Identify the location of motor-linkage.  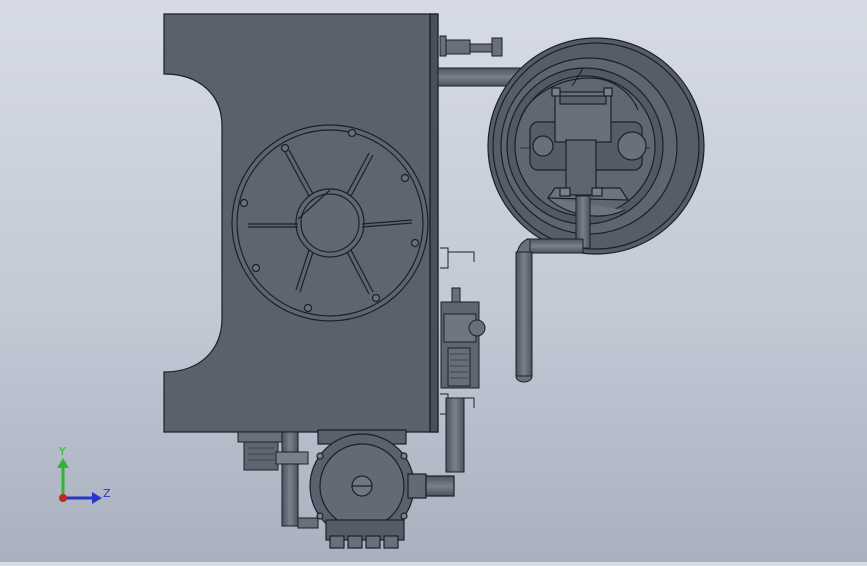
(278, 480).